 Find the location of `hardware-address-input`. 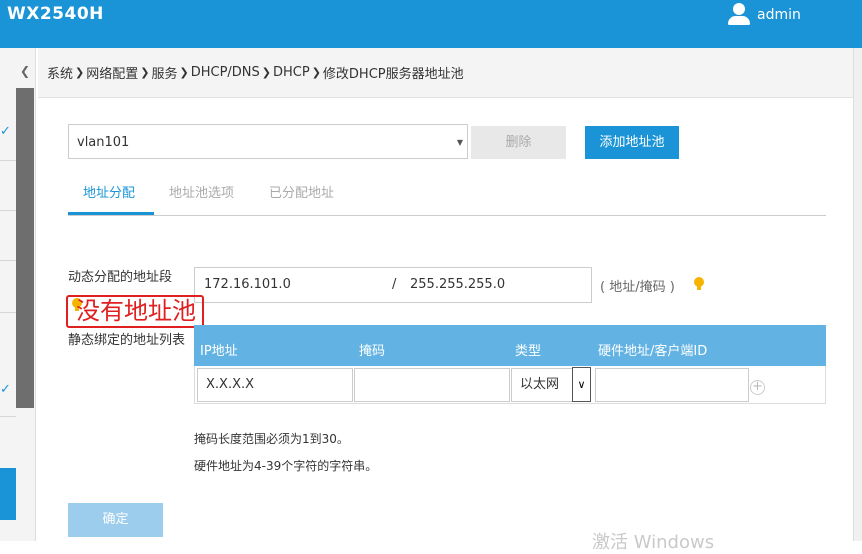

hardware-address-input is located at coordinates (672, 385).